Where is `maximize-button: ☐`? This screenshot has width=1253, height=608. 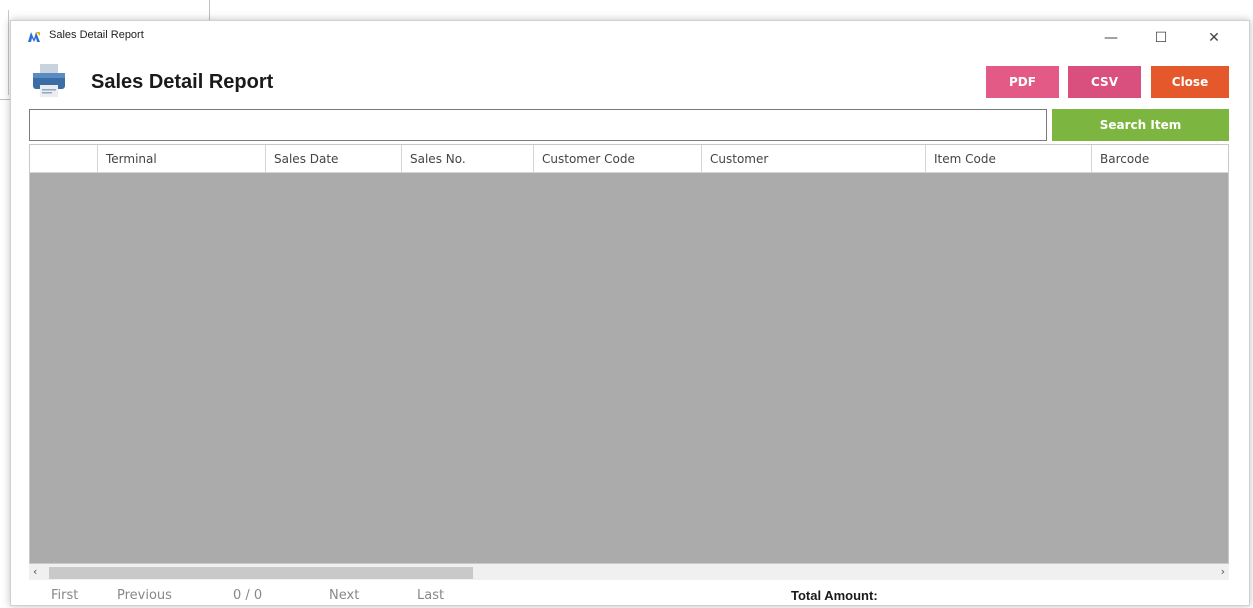
maximize-button: ☐ is located at coordinates (1161, 38).